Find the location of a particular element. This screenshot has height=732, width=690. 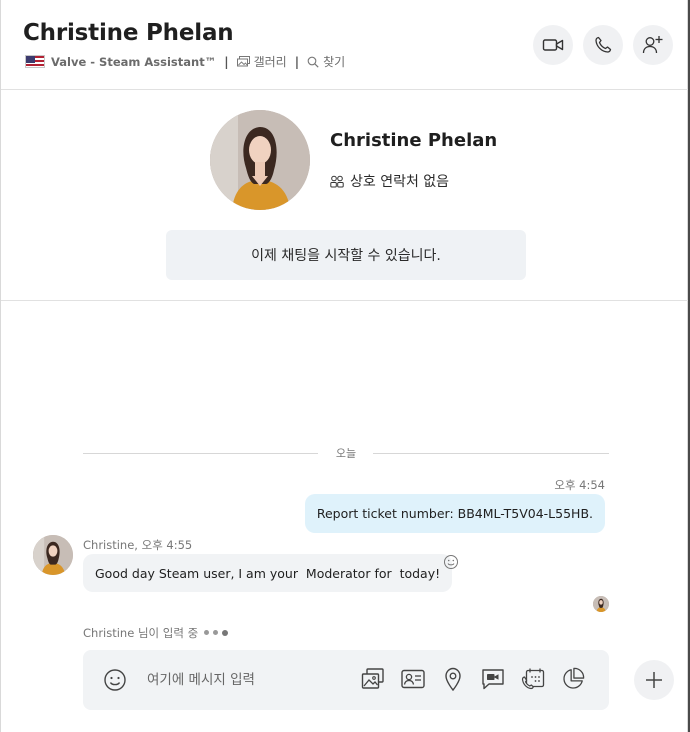

phone-icon is located at coordinates (603, 44).